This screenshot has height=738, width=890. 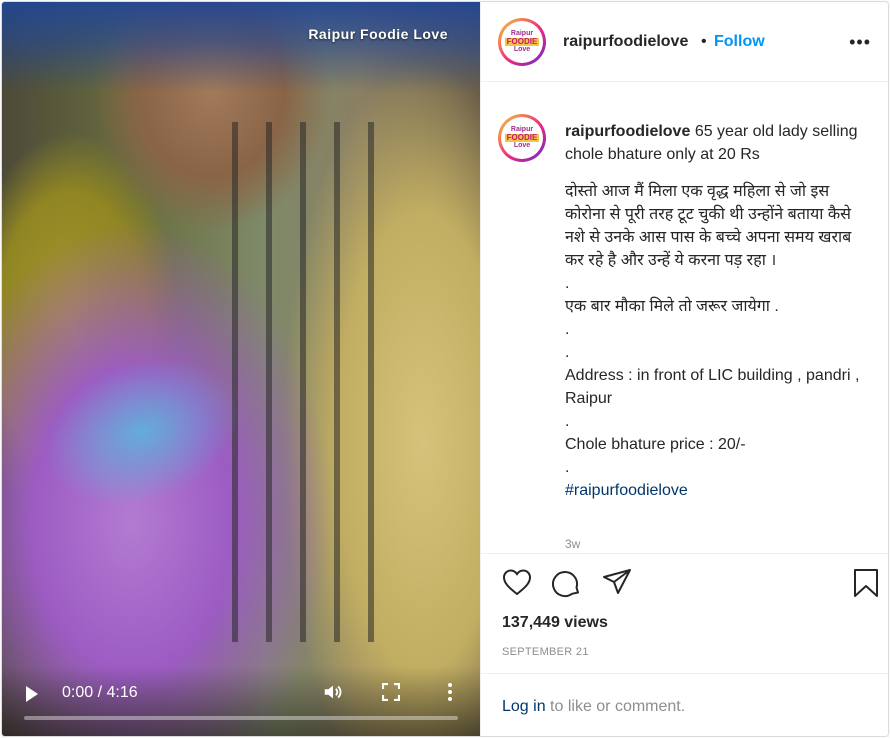 What do you see at coordinates (866, 583) in the screenshot?
I see `bookmark-icon` at bounding box center [866, 583].